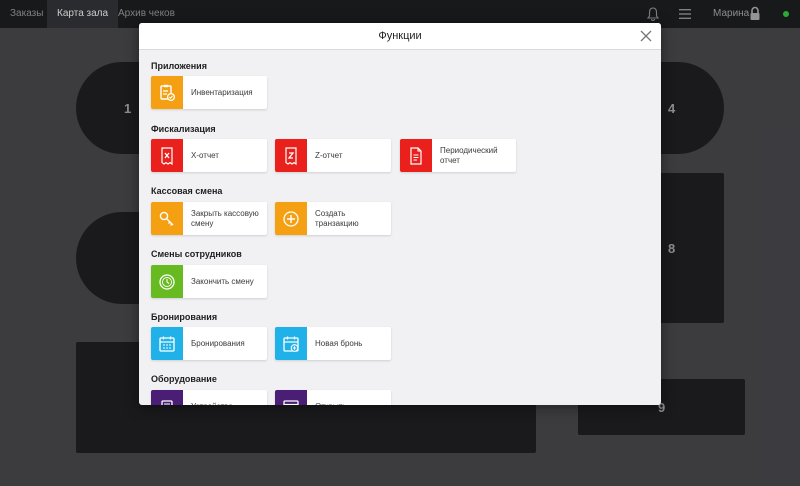 This screenshot has height=486, width=800. I want to click on periodic-report-icon, so click(416, 155).